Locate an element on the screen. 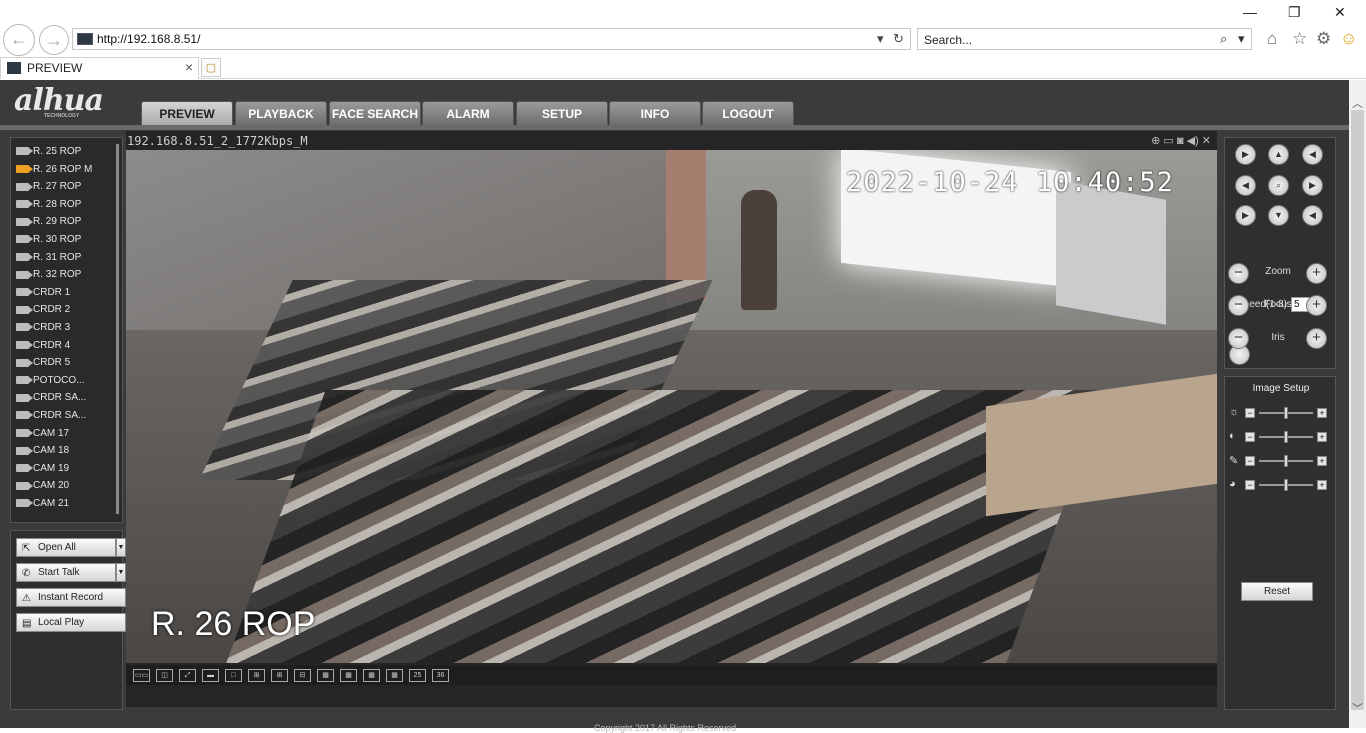 The height and width of the screenshot is (733, 1366). hue-slider: ◕ − + is located at coordinates (1281, 485).